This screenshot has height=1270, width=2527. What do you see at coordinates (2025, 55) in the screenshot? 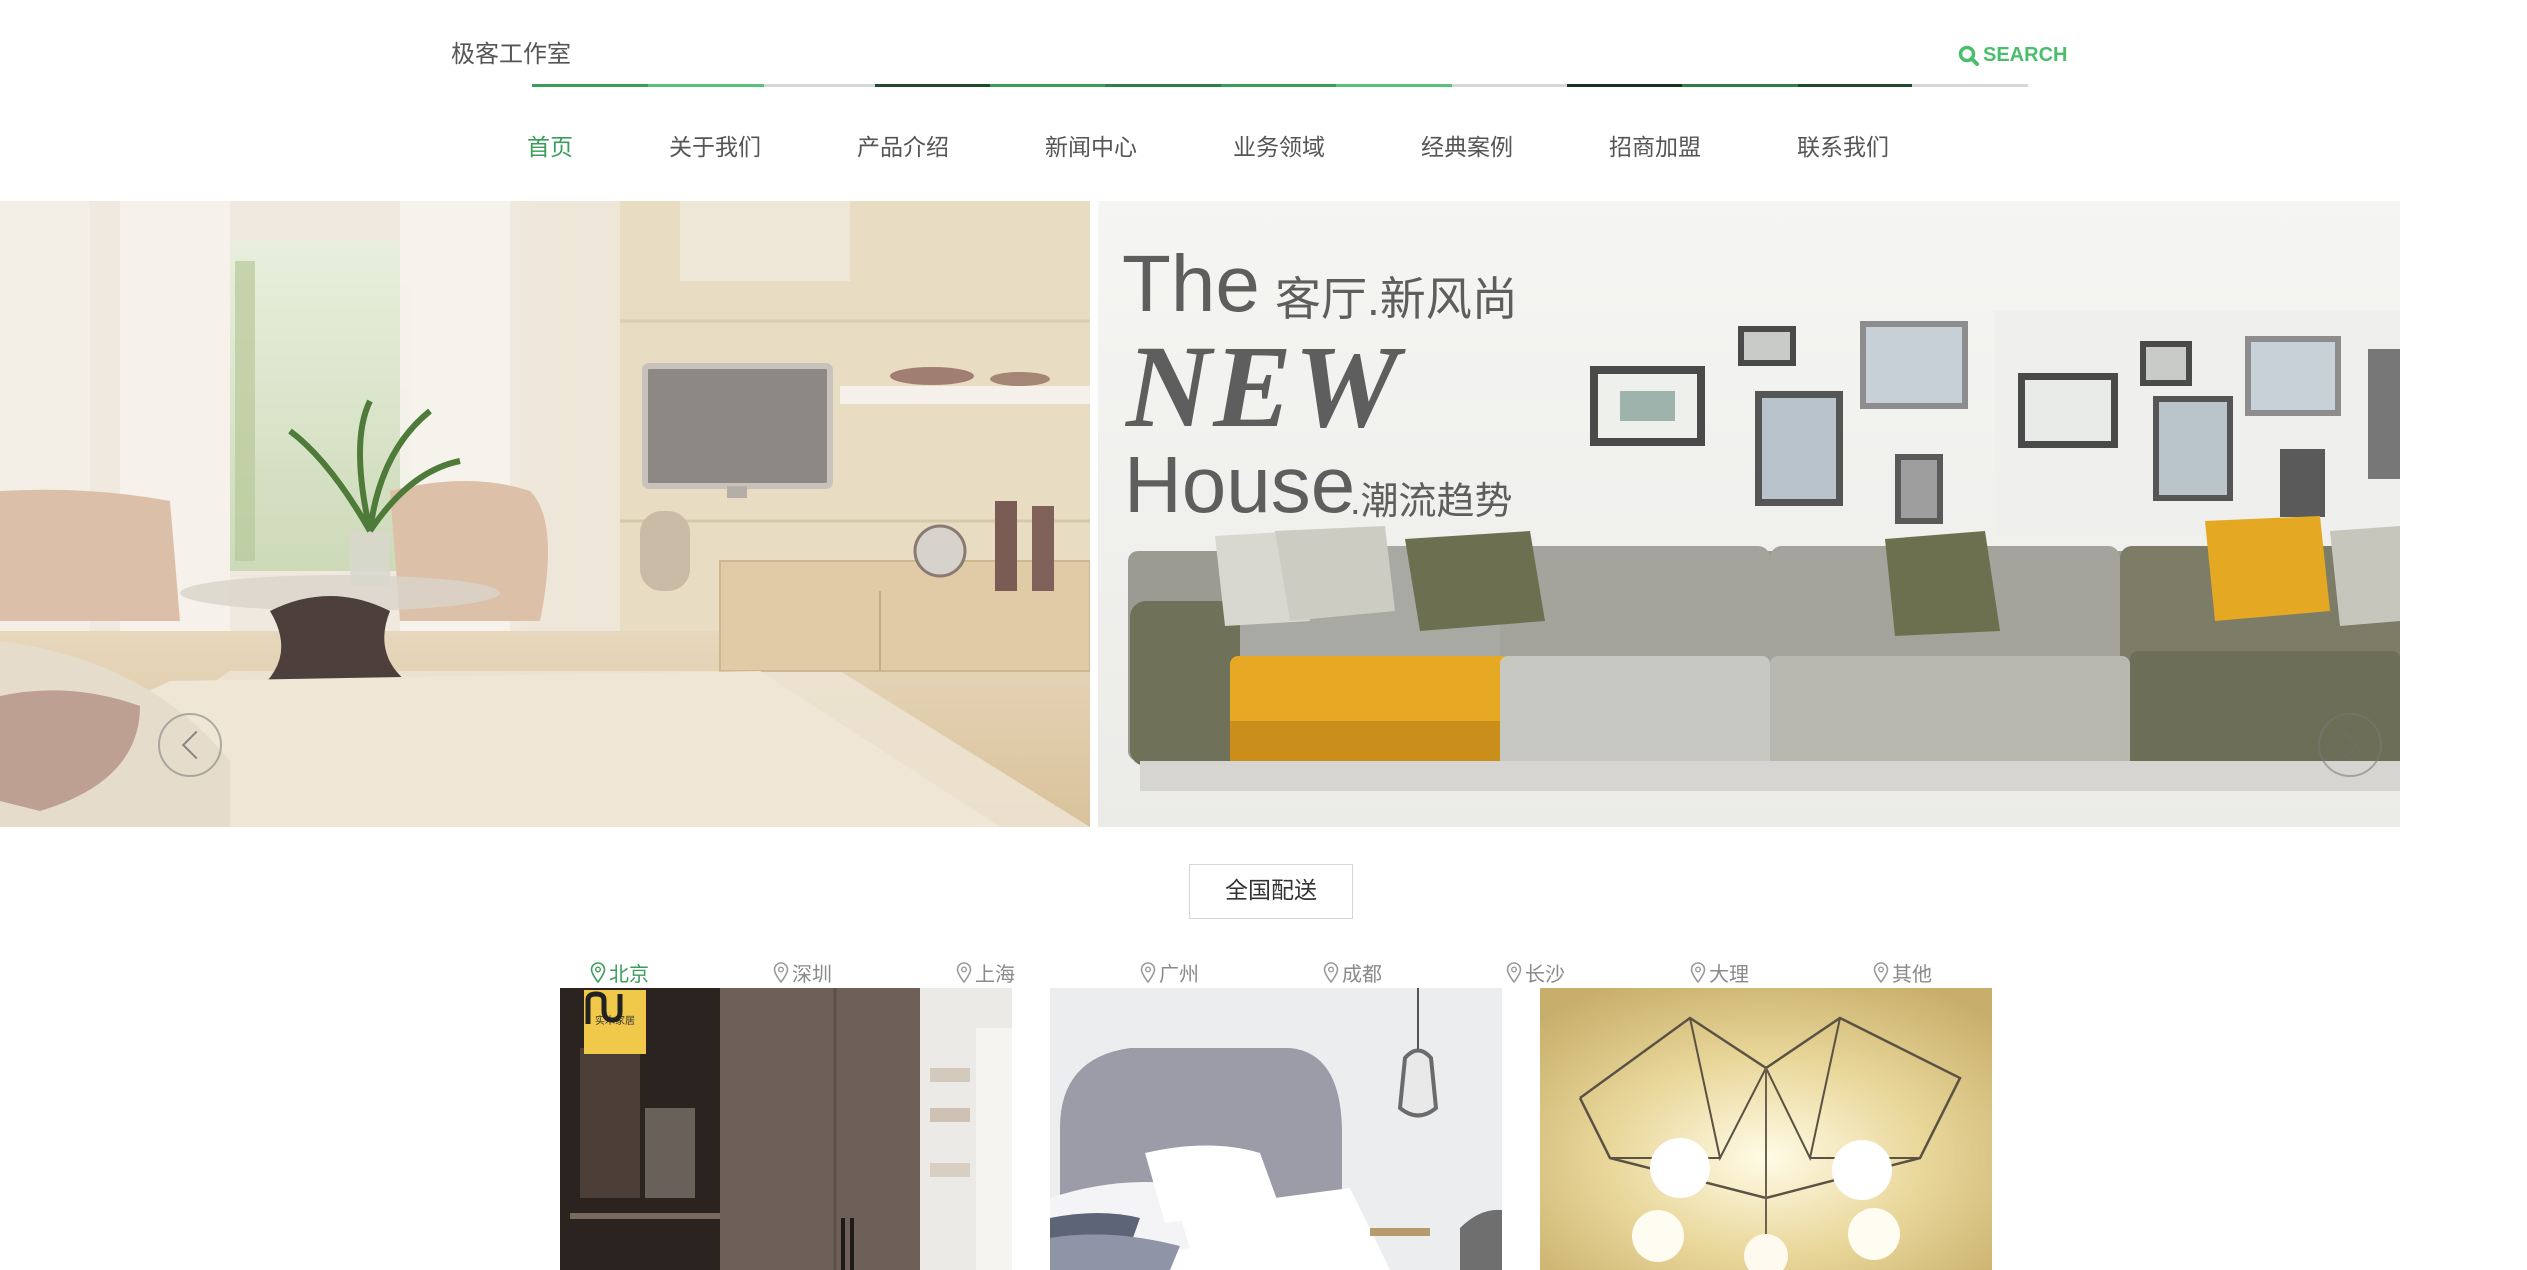
I see `search-label: SEARCH` at bounding box center [2025, 55].